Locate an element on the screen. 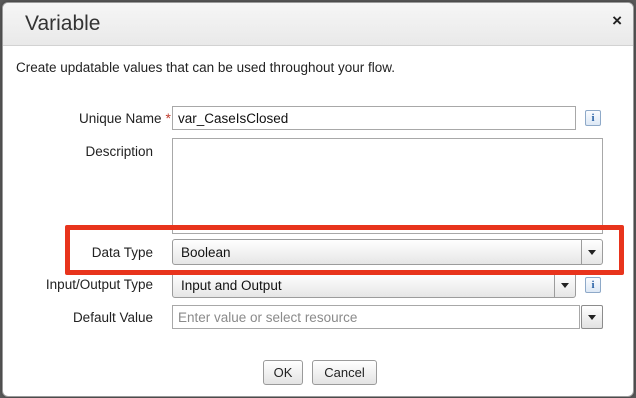  data-type-value: Boolean is located at coordinates (206, 252).